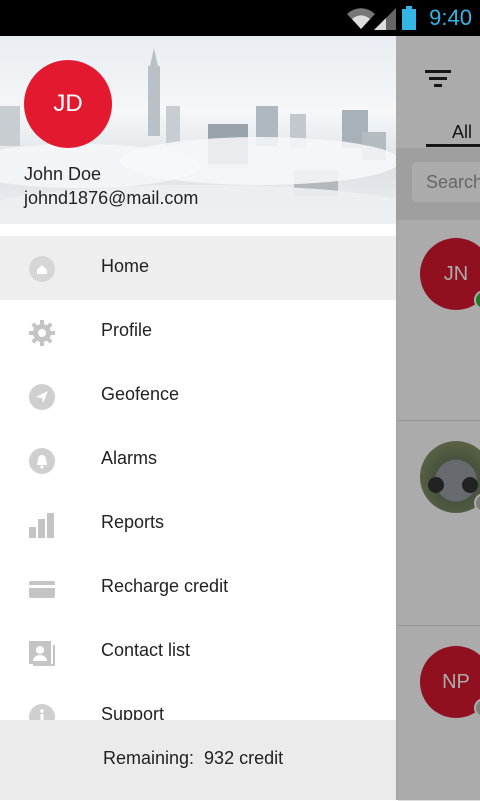  I want to click on menu-item-label: Profile, so click(127, 330).